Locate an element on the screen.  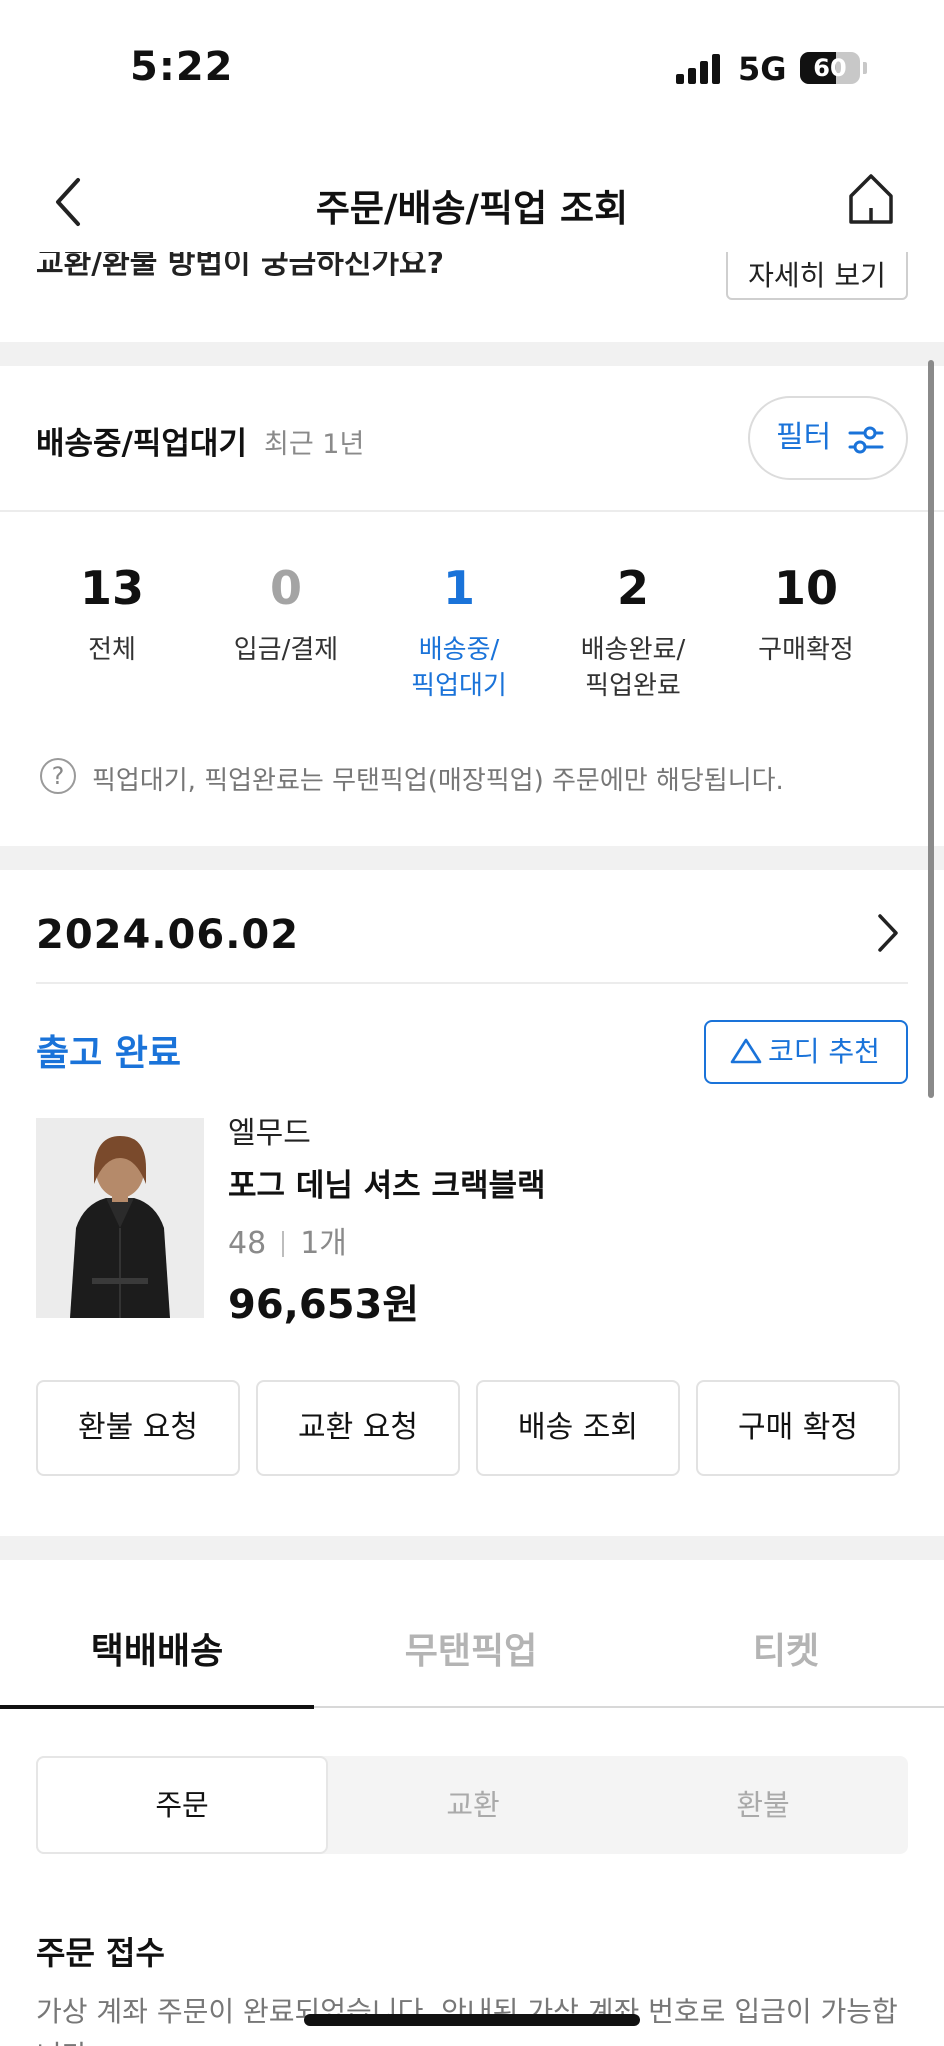
refund-request-button: 환불 요청 is located at coordinates (138, 1428).